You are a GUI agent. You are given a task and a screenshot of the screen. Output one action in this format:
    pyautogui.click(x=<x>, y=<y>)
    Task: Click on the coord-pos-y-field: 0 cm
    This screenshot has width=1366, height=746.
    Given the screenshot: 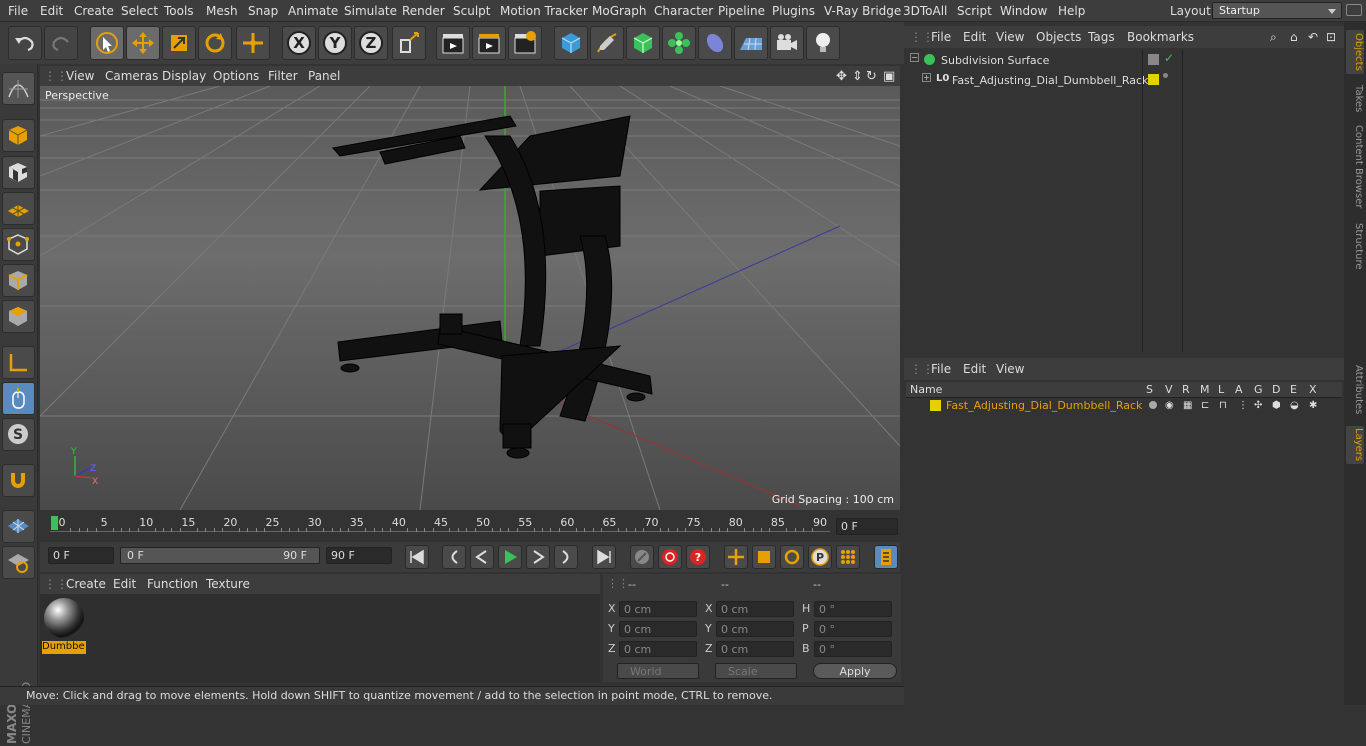 What is the action you would take?
    pyautogui.click(x=658, y=629)
    